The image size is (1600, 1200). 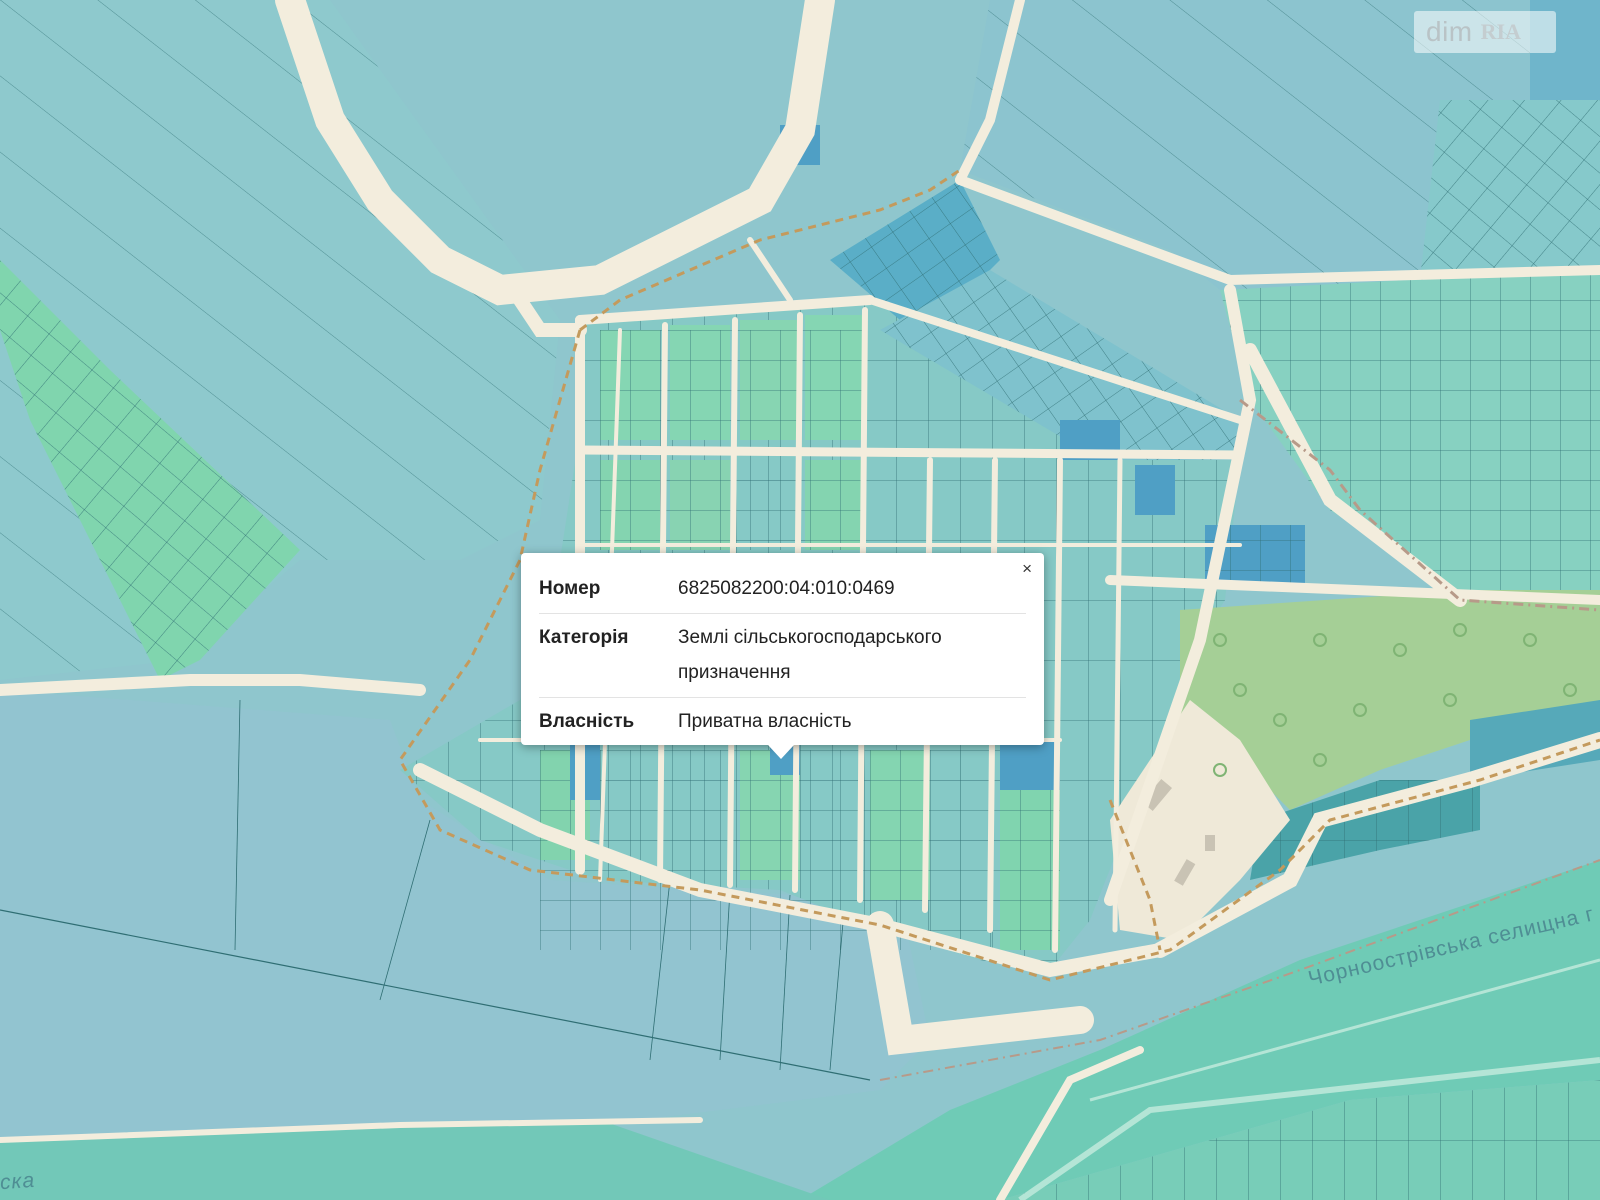 What do you see at coordinates (570, 588) in the screenshot?
I see `number-label: Номер` at bounding box center [570, 588].